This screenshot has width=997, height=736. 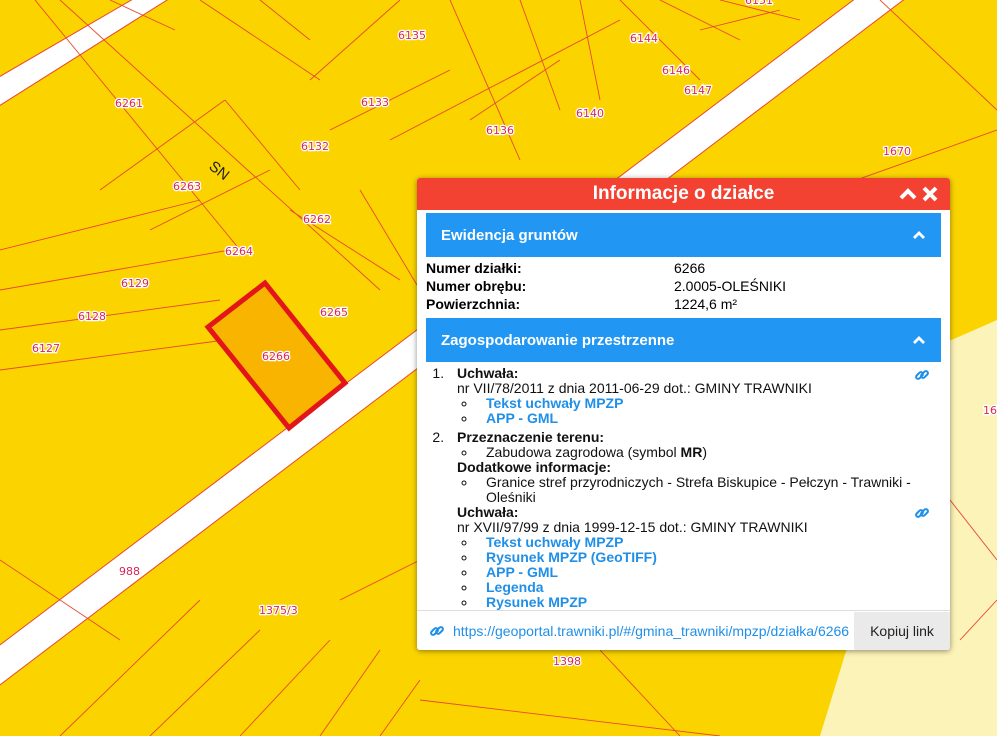 I want to click on info-key: Powierzchnia:, so click(x=473, y=304).